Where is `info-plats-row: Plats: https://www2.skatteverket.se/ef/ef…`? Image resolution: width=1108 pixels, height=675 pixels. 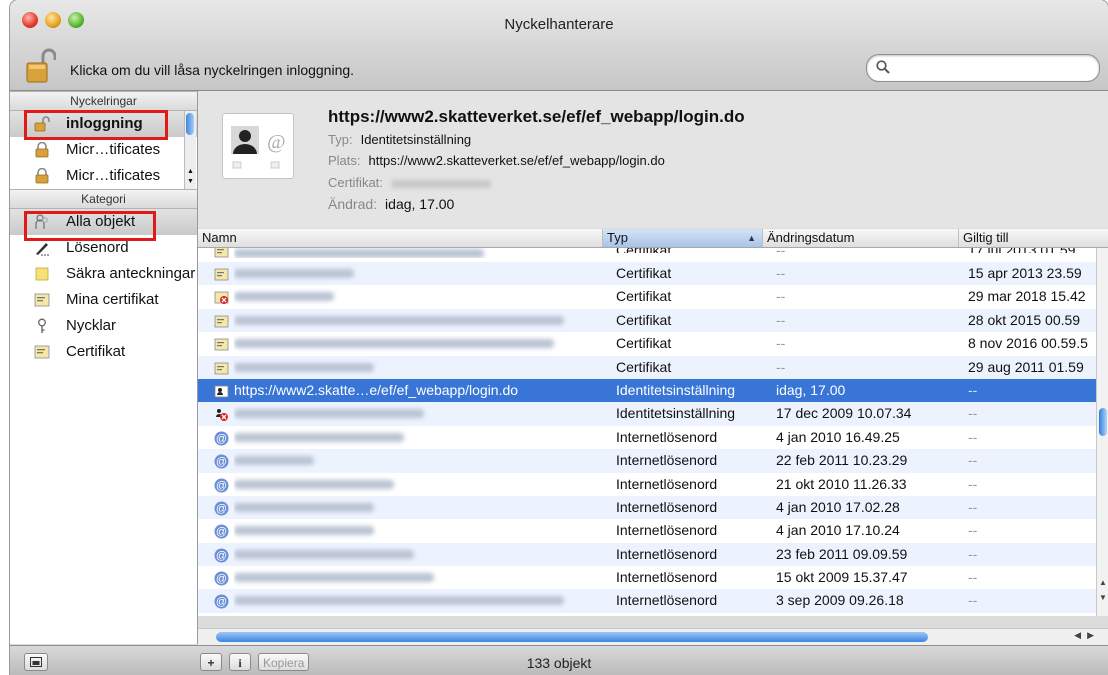
info-plats-row: Plats: https://www2.skatteverket.se/ef/ef… is located at coordinates (496, 160).